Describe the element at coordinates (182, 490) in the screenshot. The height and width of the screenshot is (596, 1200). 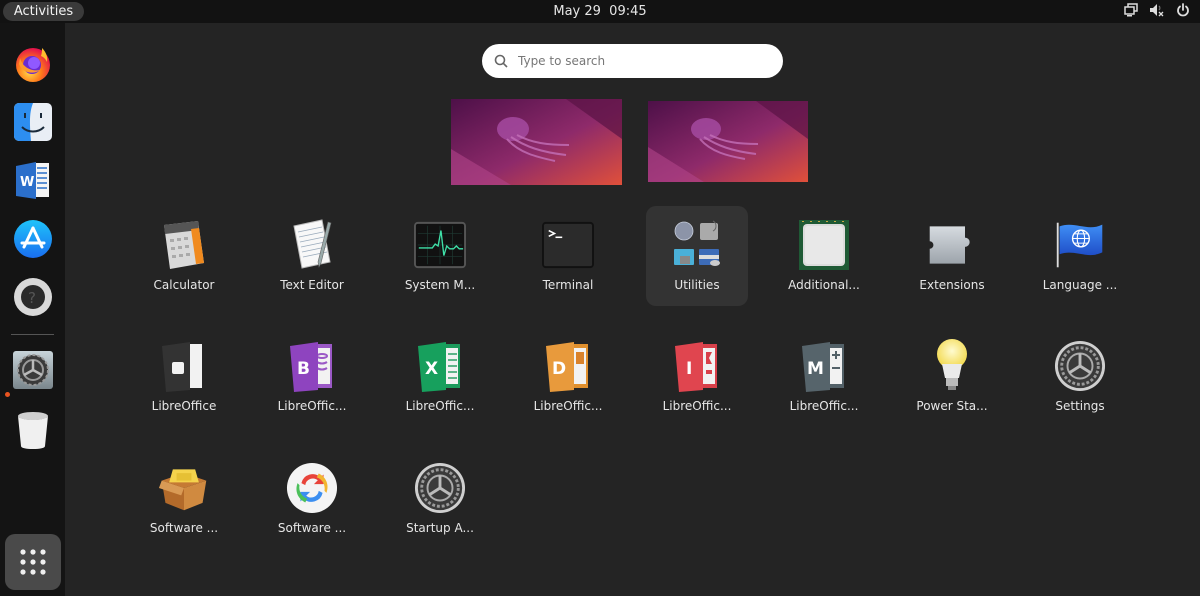
I see `package-box-icon` at that location.